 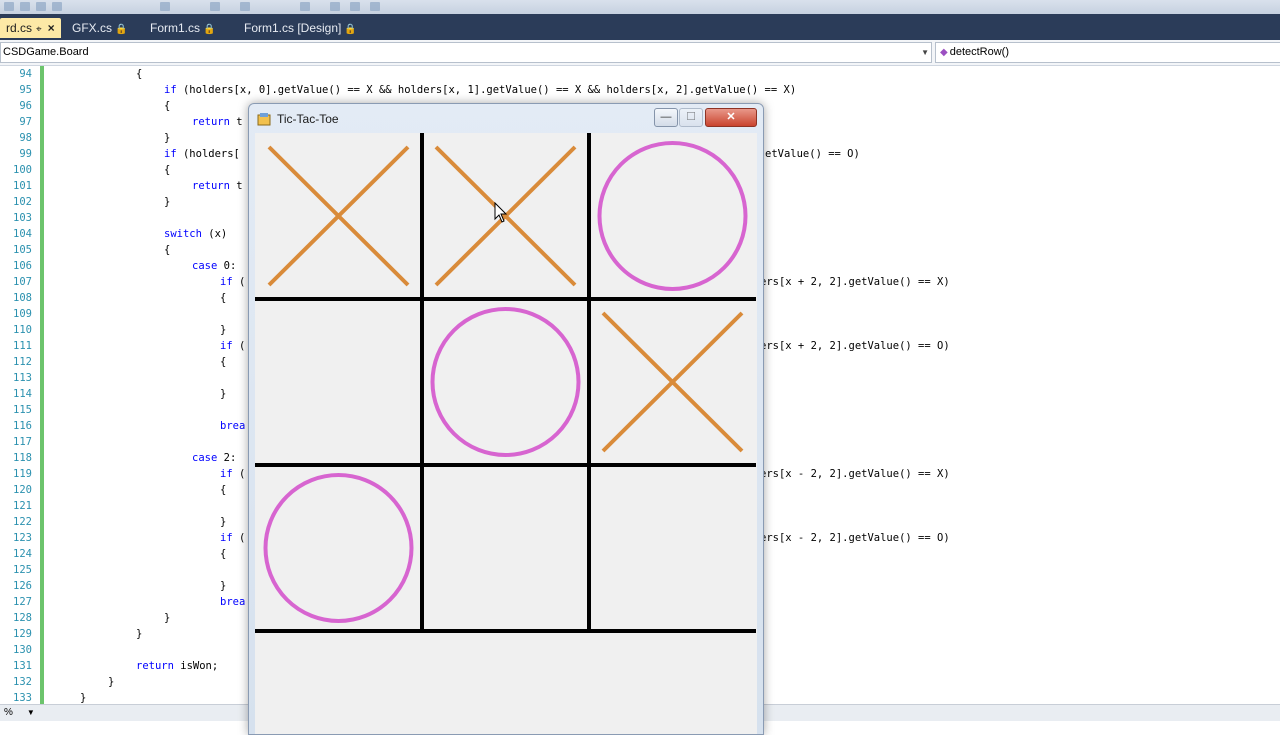 What do you see at coordinates (22, 538) in the screenshot?
I see `line-number: 123` at bounding box center [22, 538].